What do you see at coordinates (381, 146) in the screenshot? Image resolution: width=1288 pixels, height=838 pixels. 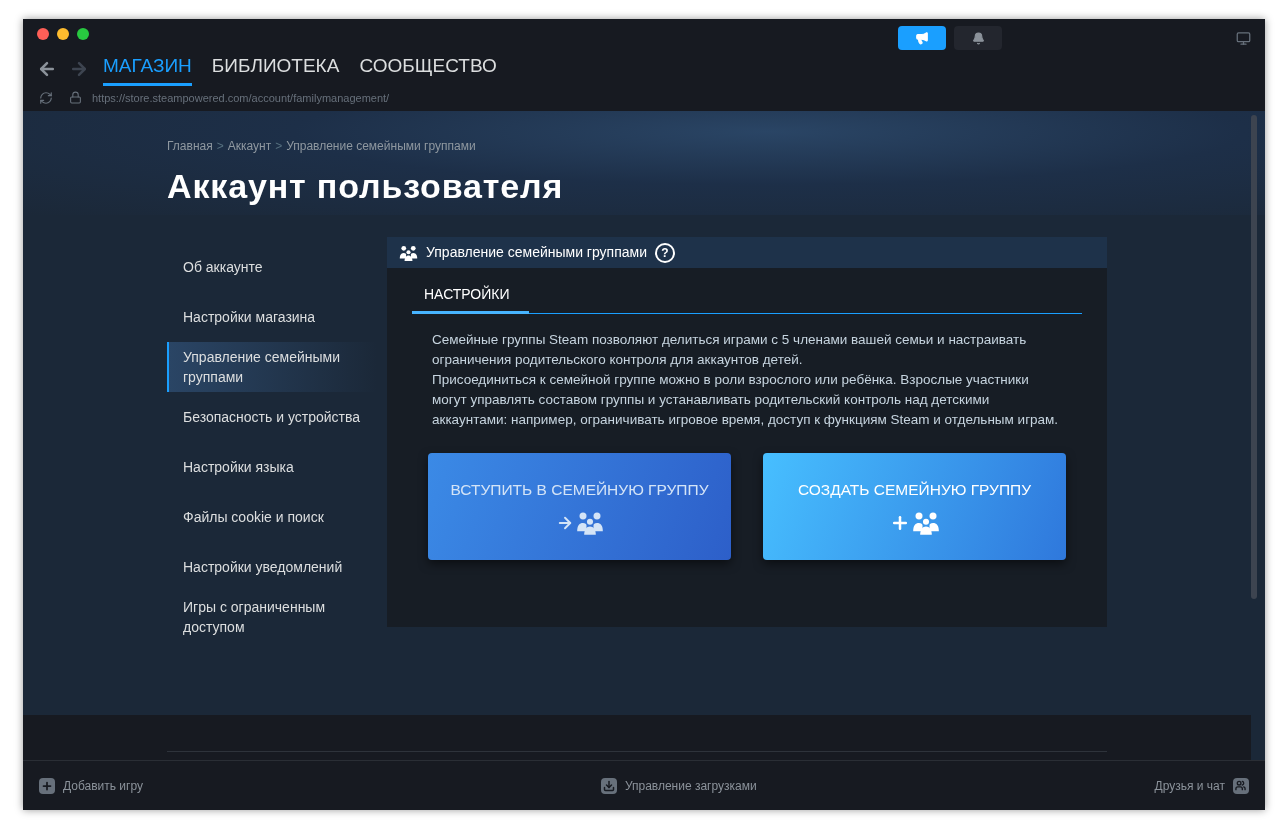 I see `breadcrumb-link: Управление семейными группами` at bounding box center [381, 146].